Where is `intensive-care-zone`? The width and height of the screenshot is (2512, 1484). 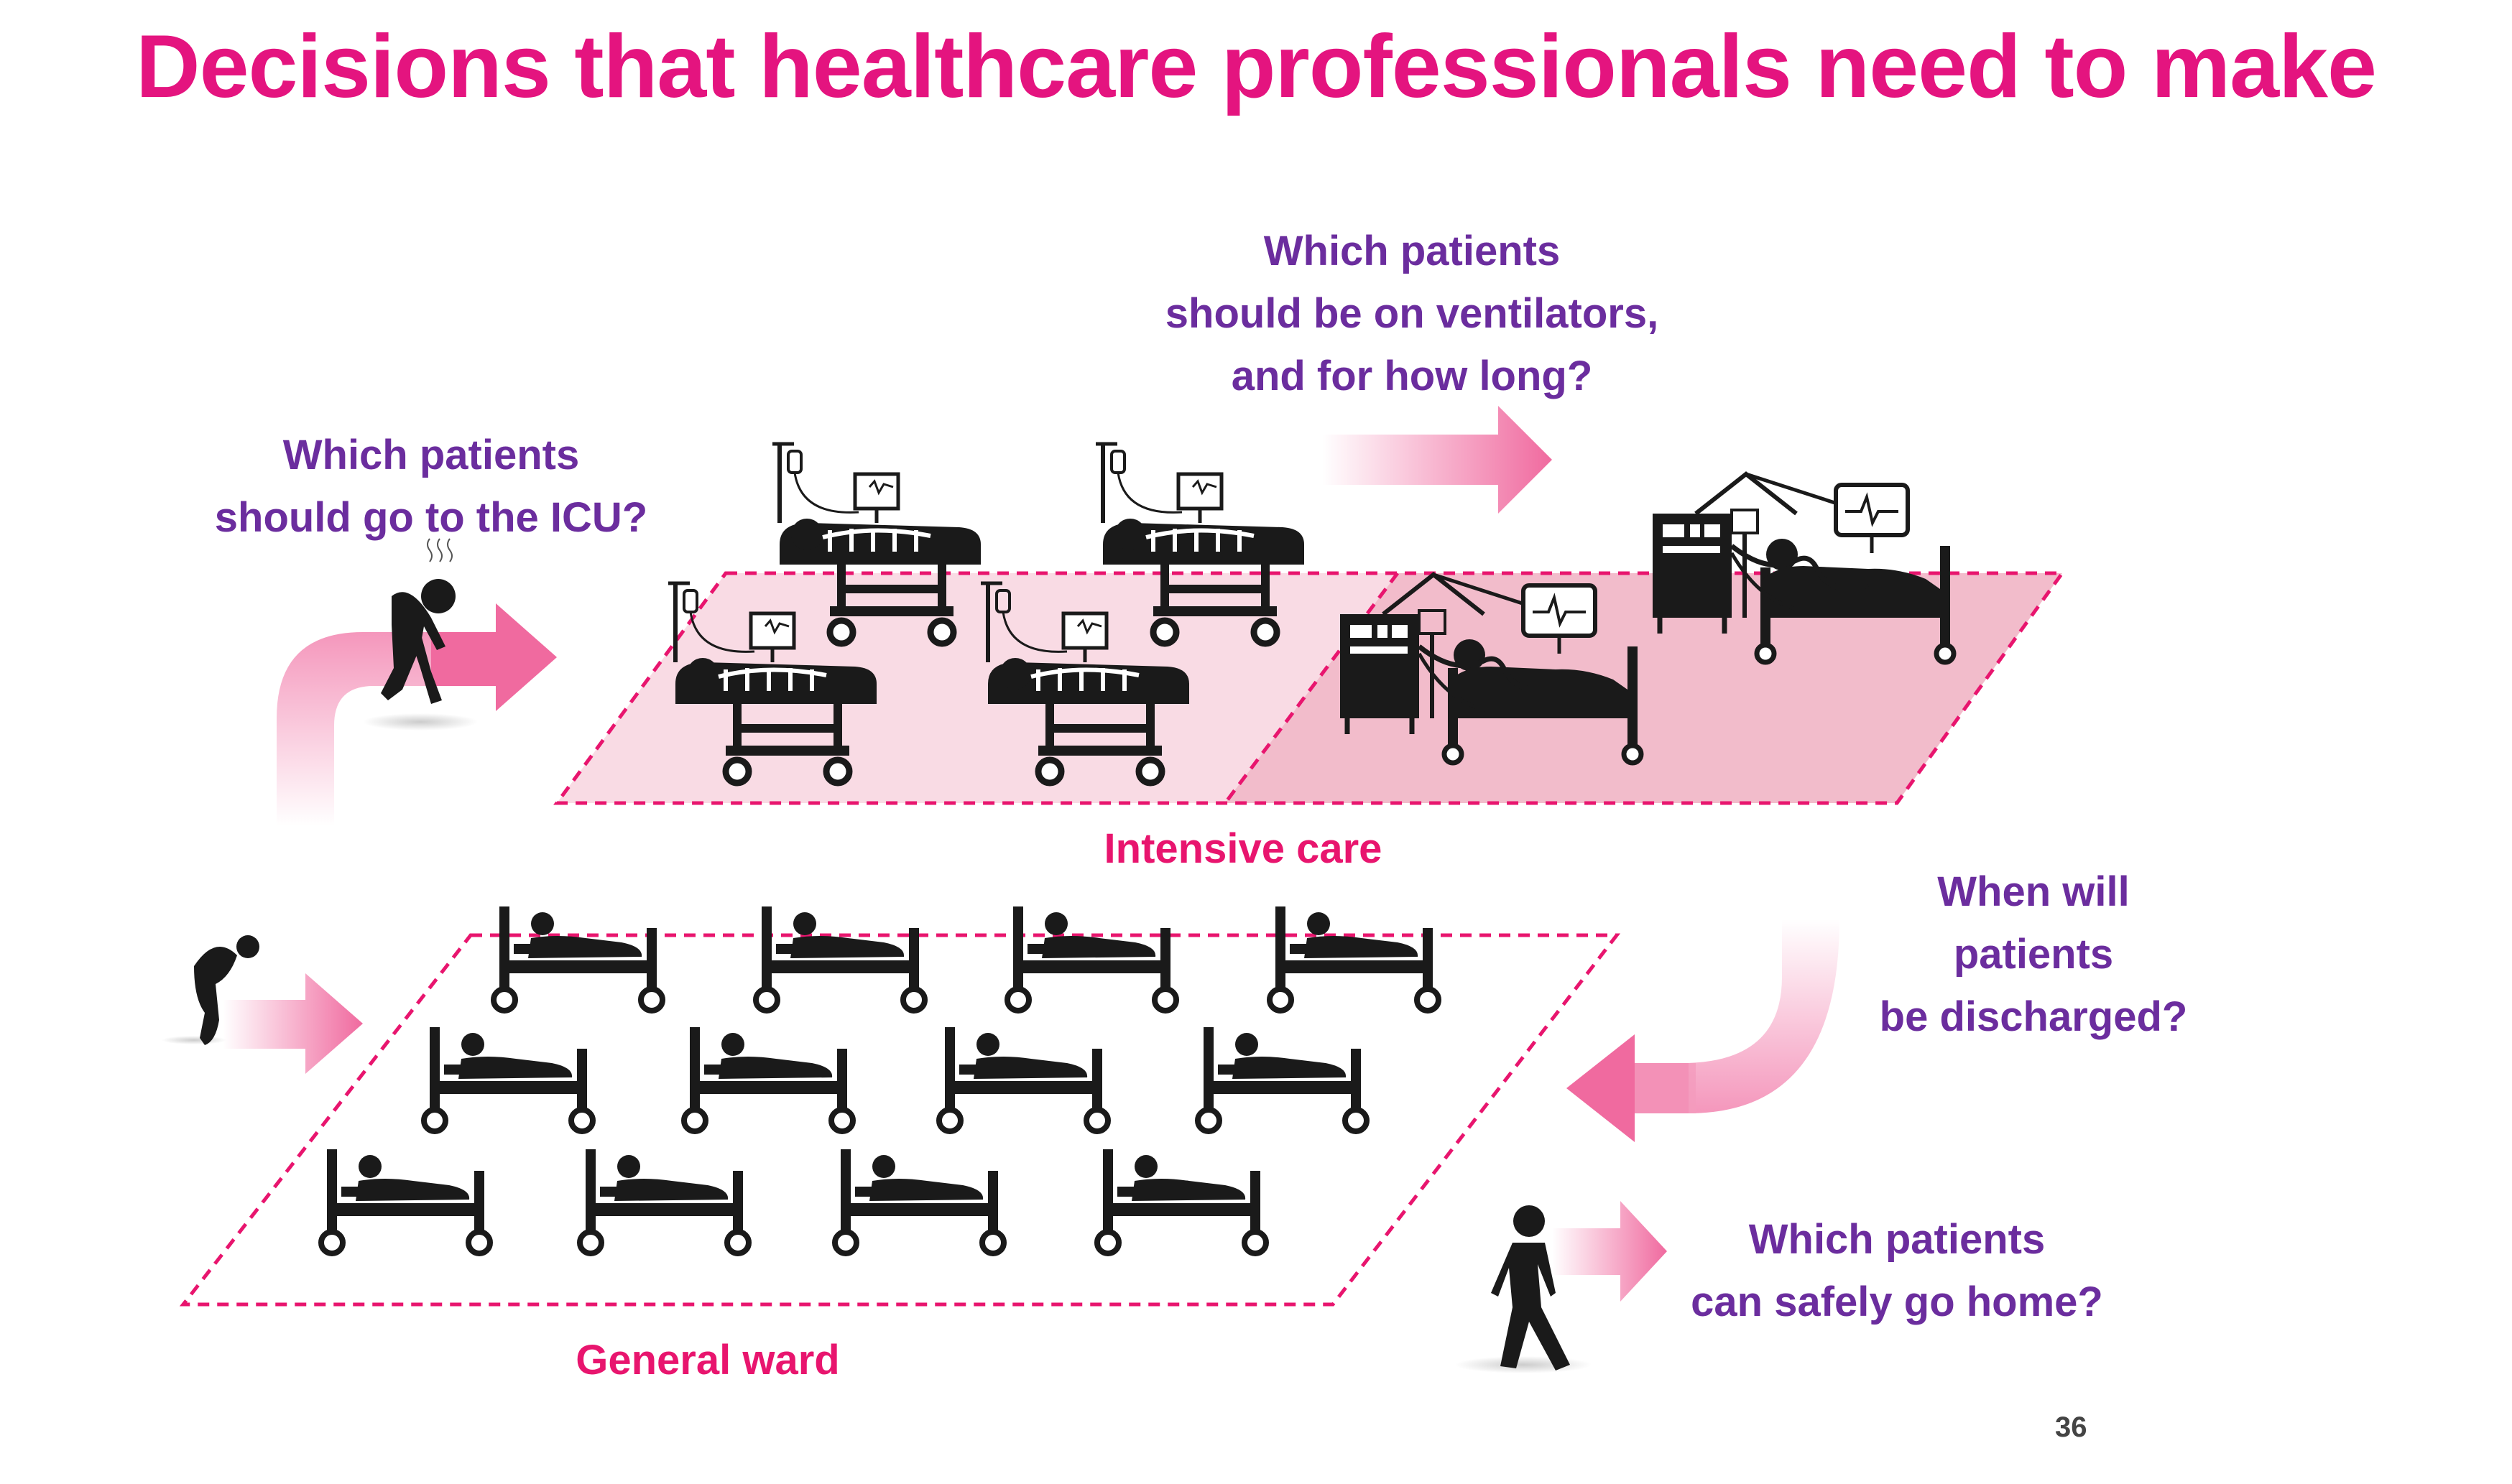 intensive-care-zone is located at coordinates (1309, 624).